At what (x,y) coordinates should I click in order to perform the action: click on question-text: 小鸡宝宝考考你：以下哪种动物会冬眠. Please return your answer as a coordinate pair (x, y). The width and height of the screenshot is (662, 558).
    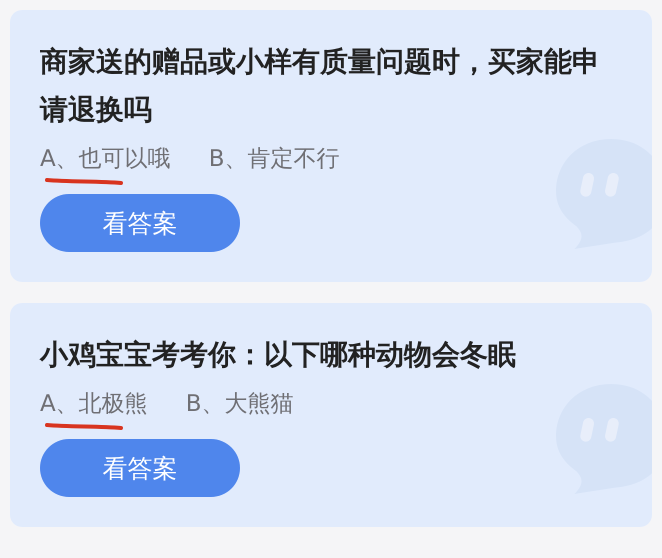
    Looking at the image, I should click on (278, 355).